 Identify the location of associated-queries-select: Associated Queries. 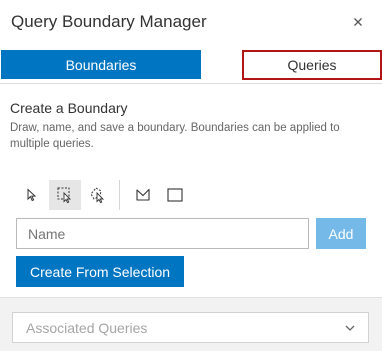
(190, 327).